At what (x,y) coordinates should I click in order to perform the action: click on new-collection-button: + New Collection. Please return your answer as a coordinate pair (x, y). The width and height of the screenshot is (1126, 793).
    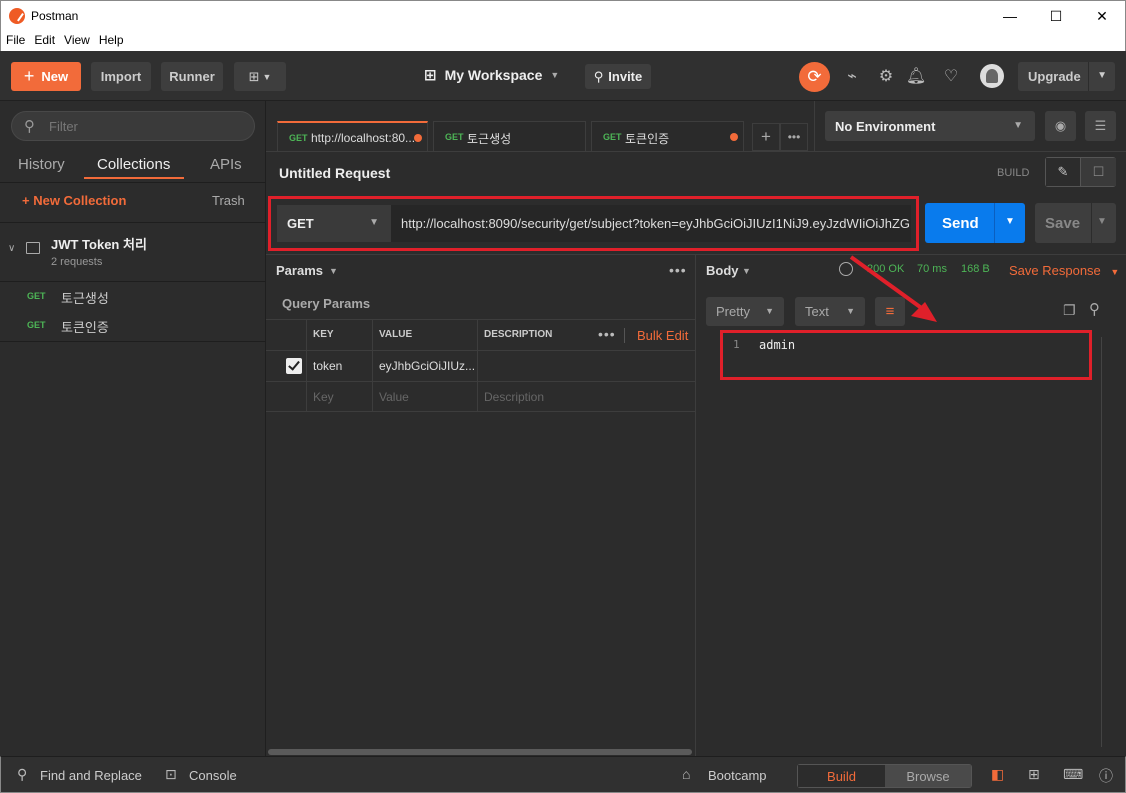
    Looking at the image, I should click on (74, 200).